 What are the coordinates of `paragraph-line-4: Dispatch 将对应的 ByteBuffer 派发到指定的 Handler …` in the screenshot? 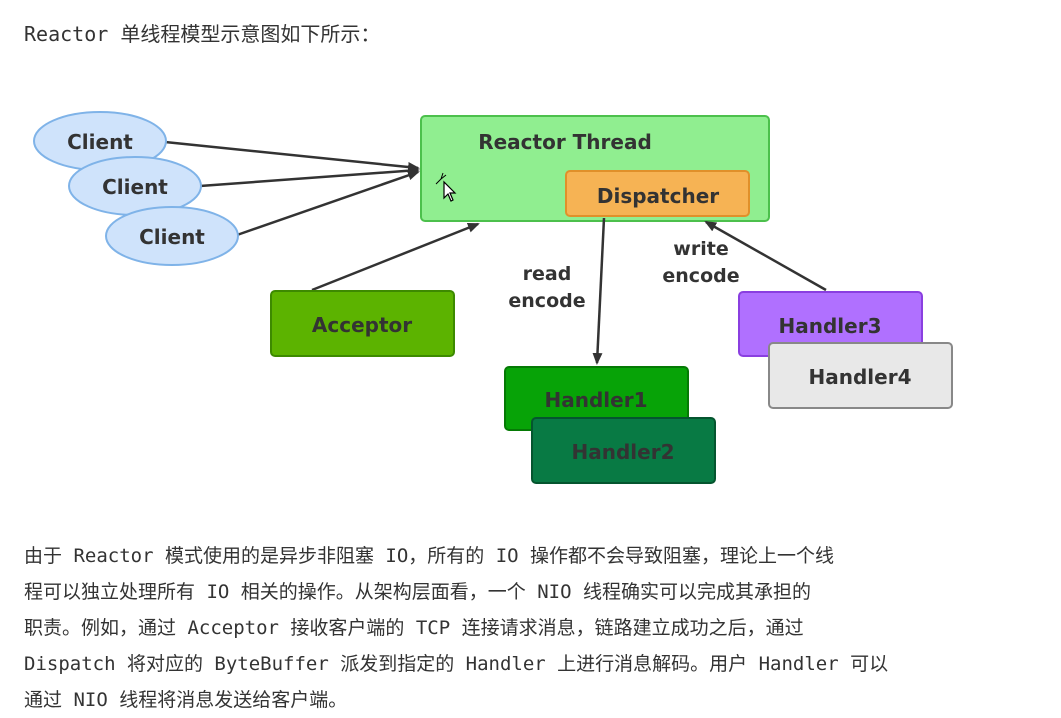 It's located at (456, 664).